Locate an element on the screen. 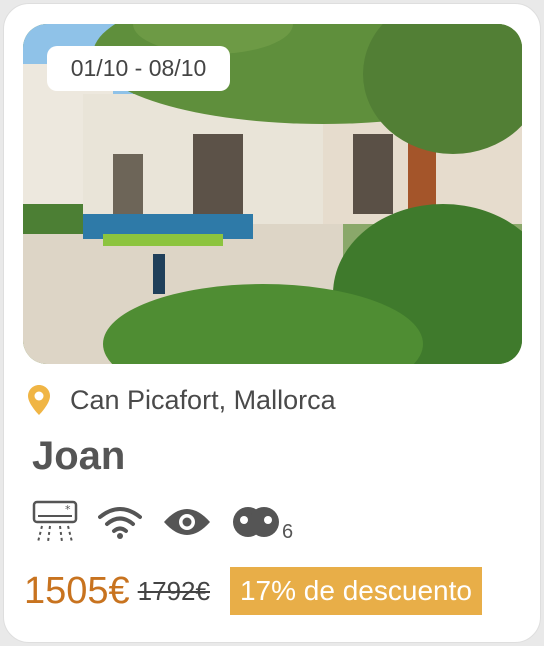  wifi-icon is located at coordinates (120, 522).